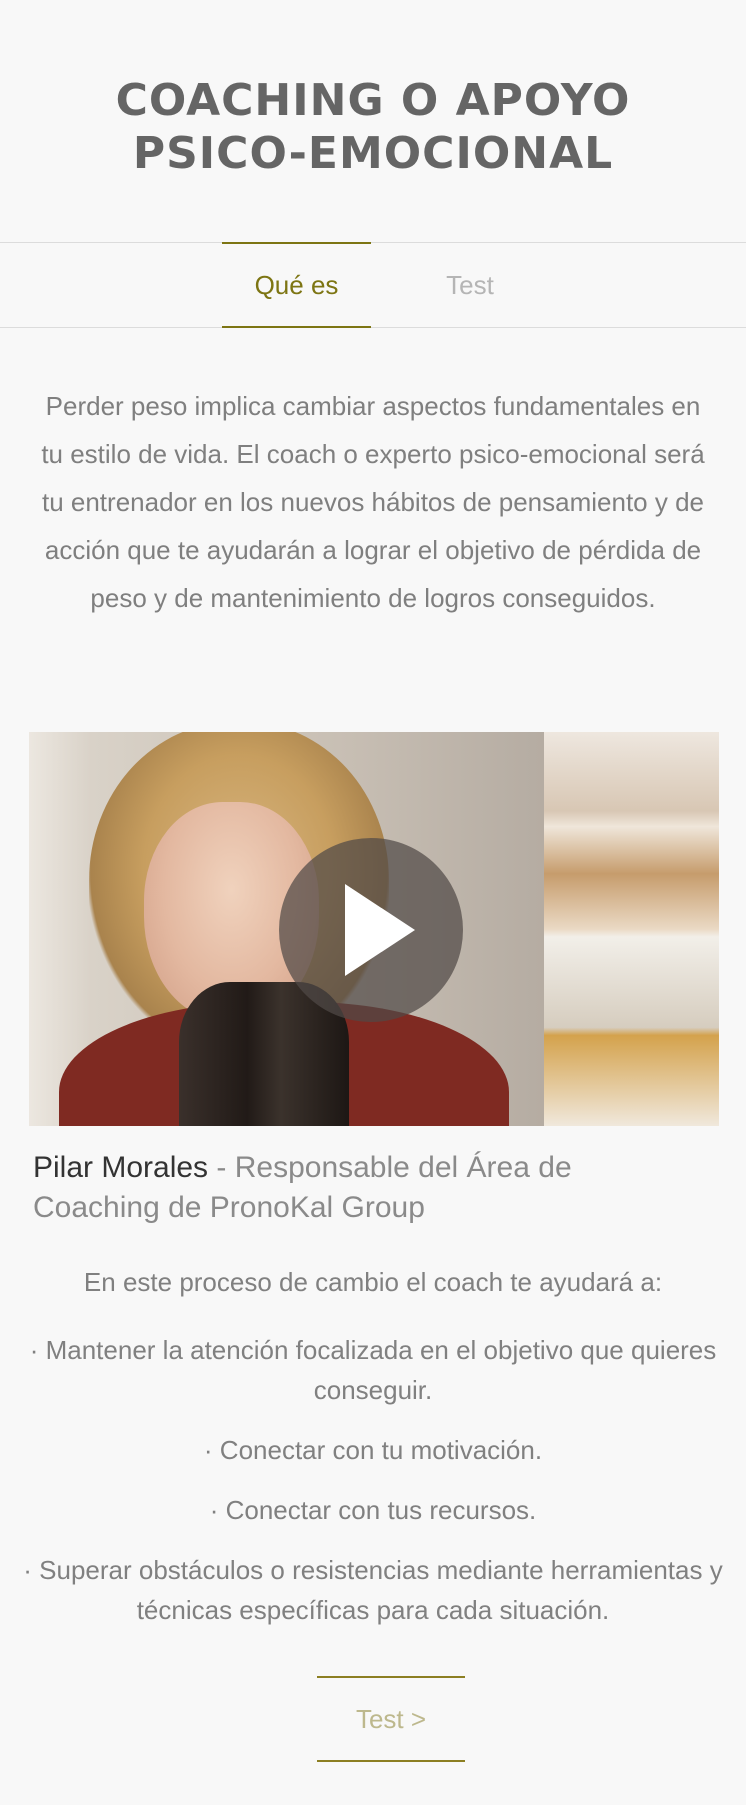  What do you see at coordinates (373, 100) in the screenshot?
I see `page-title-line1: COACHING O APOYO` at bounding box center [373, 100].